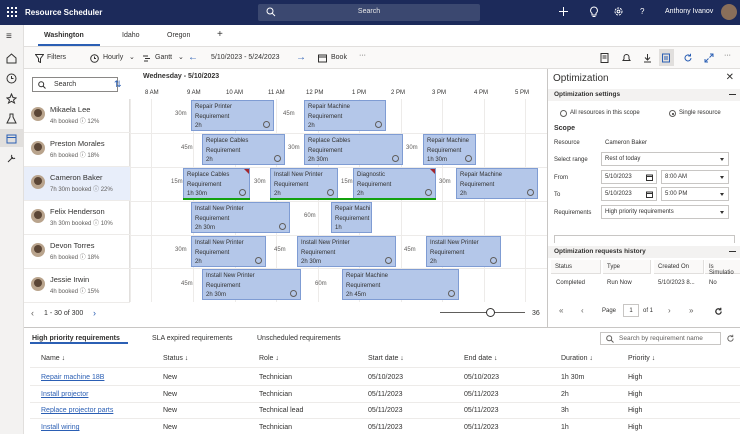 This screenshot has height=434, width=740. I want to click on hourly-dropdown: Hourly, so click(113, 57).